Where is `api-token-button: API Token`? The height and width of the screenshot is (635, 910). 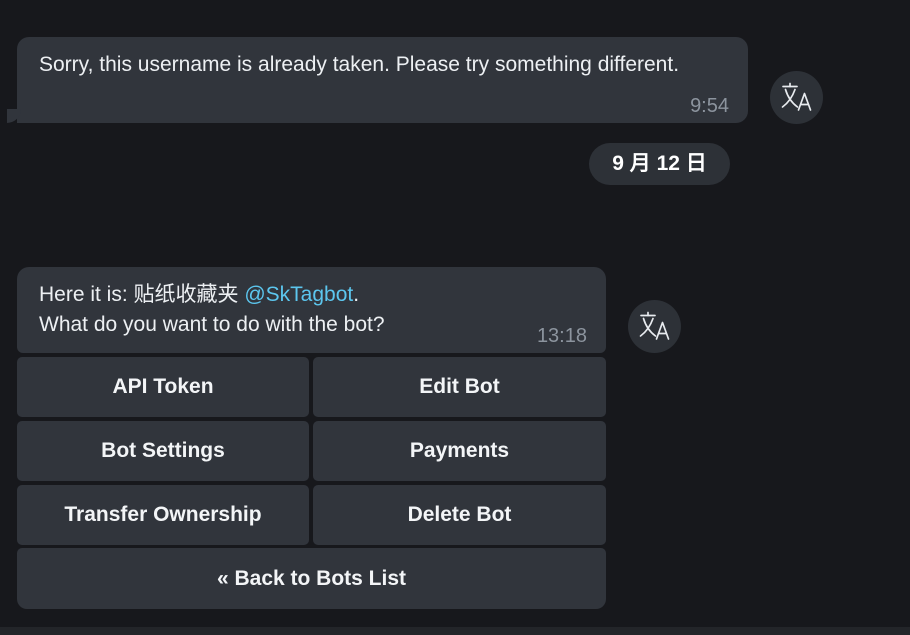 api-token-button: API Token is located at coordinates (163, 387).